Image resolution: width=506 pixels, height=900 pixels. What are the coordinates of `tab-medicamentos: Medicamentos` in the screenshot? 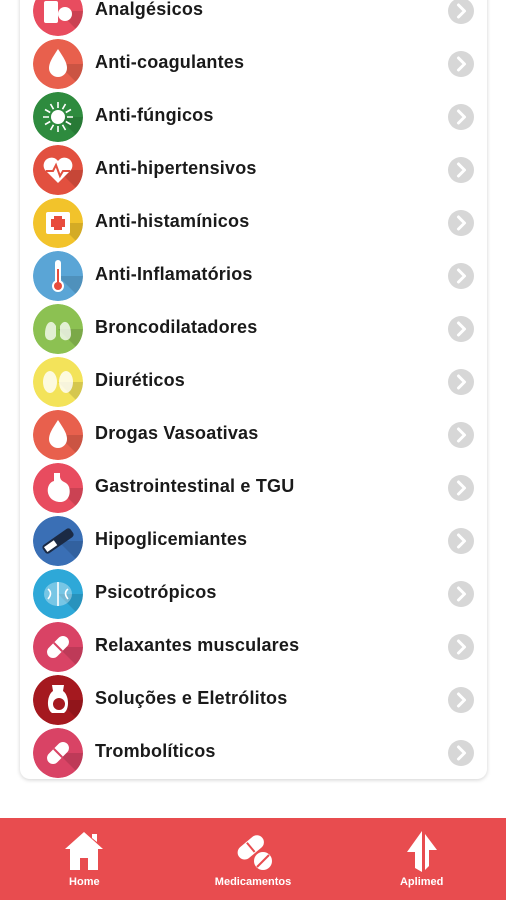 It's located at (253, 859).